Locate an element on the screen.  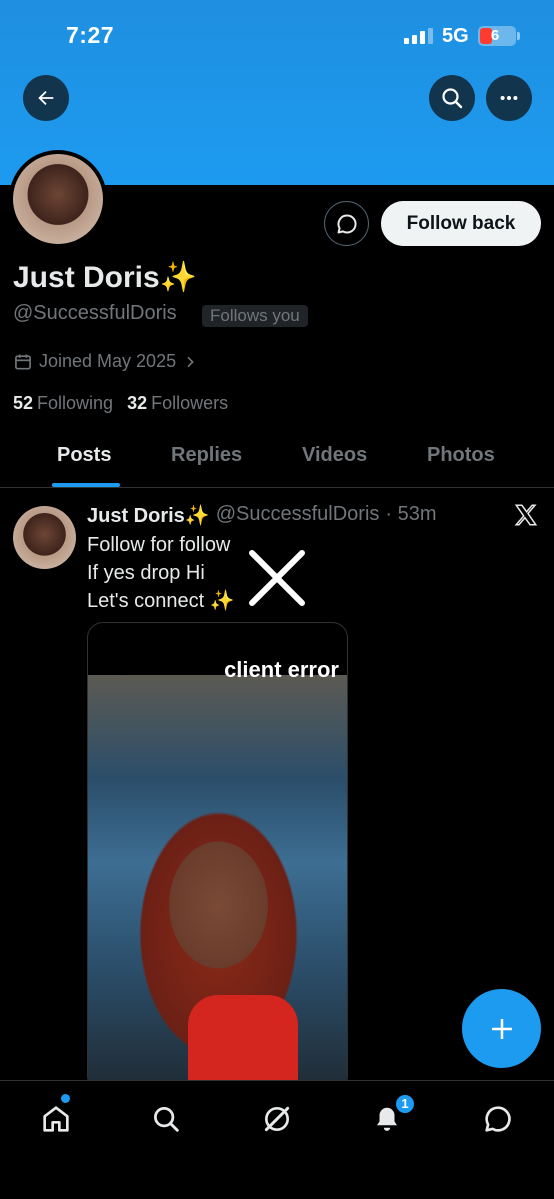
x-logo-icon is located at coordinates (526, 515).